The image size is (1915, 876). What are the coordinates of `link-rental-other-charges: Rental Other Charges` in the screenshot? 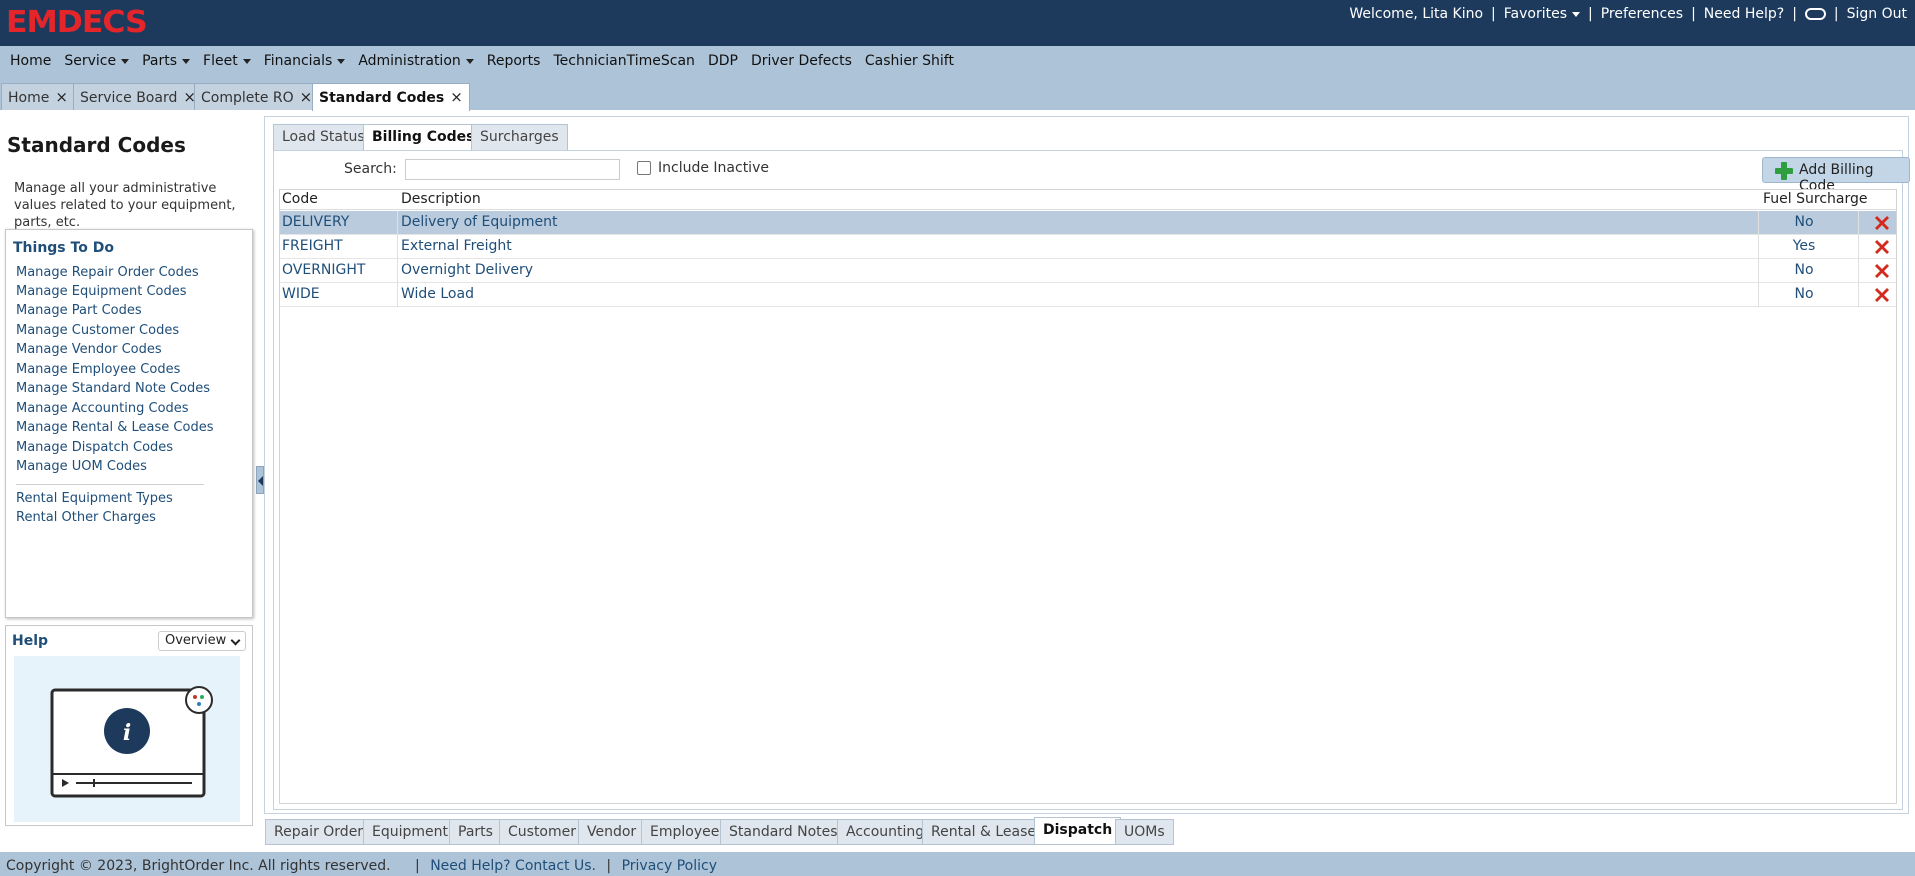 It's located at (86, 517).